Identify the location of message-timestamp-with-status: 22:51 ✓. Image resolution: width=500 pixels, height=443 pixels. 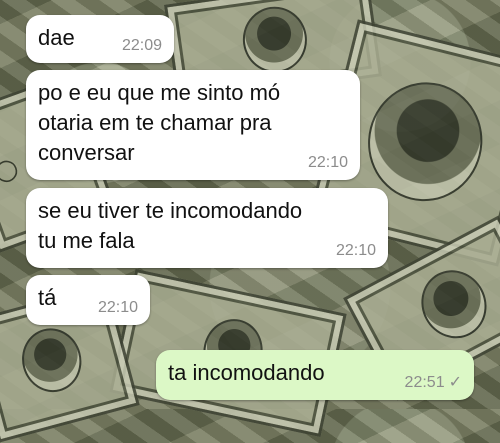
(433, 383).